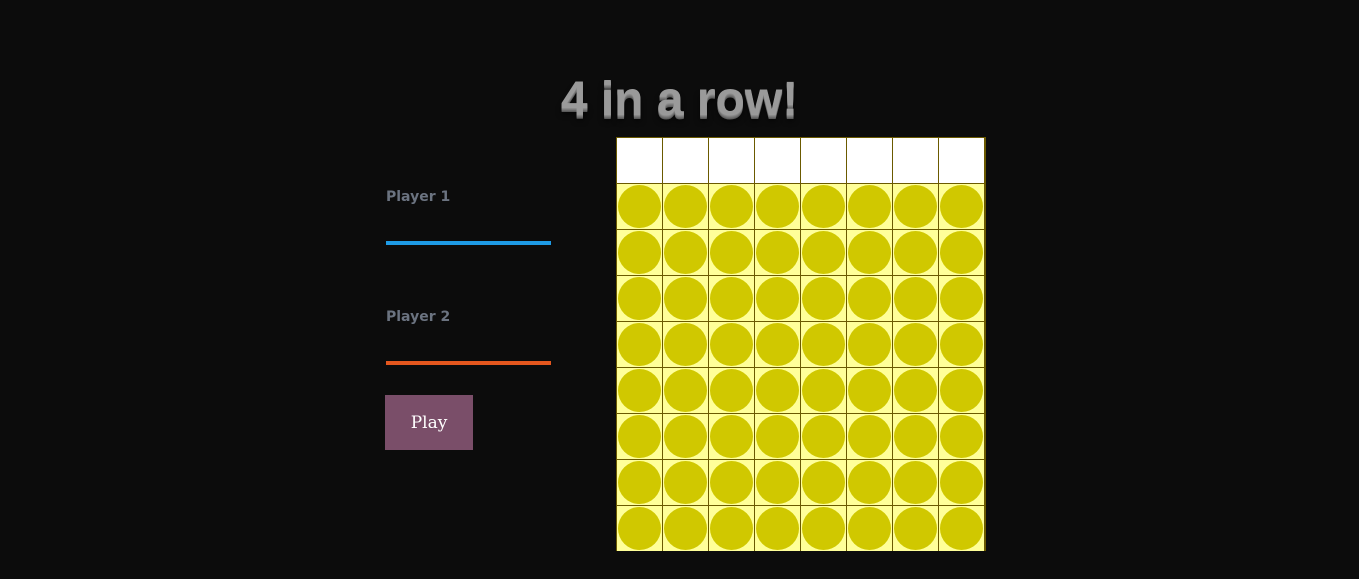 The image size is (1359, 579). Describe the element at coordinates (468, 350) in the screenshot. I see `player-2-name-input` at that location.